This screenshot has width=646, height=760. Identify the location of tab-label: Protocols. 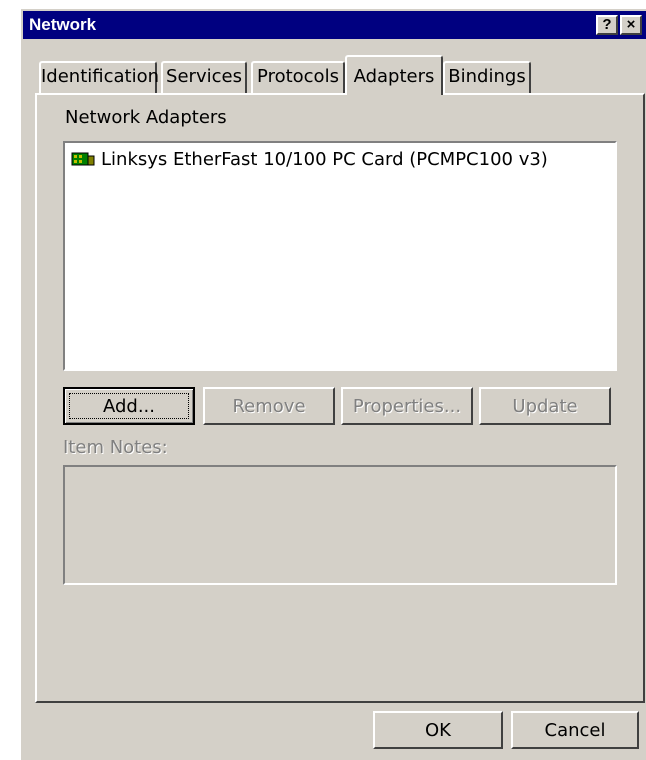
(298, 76).